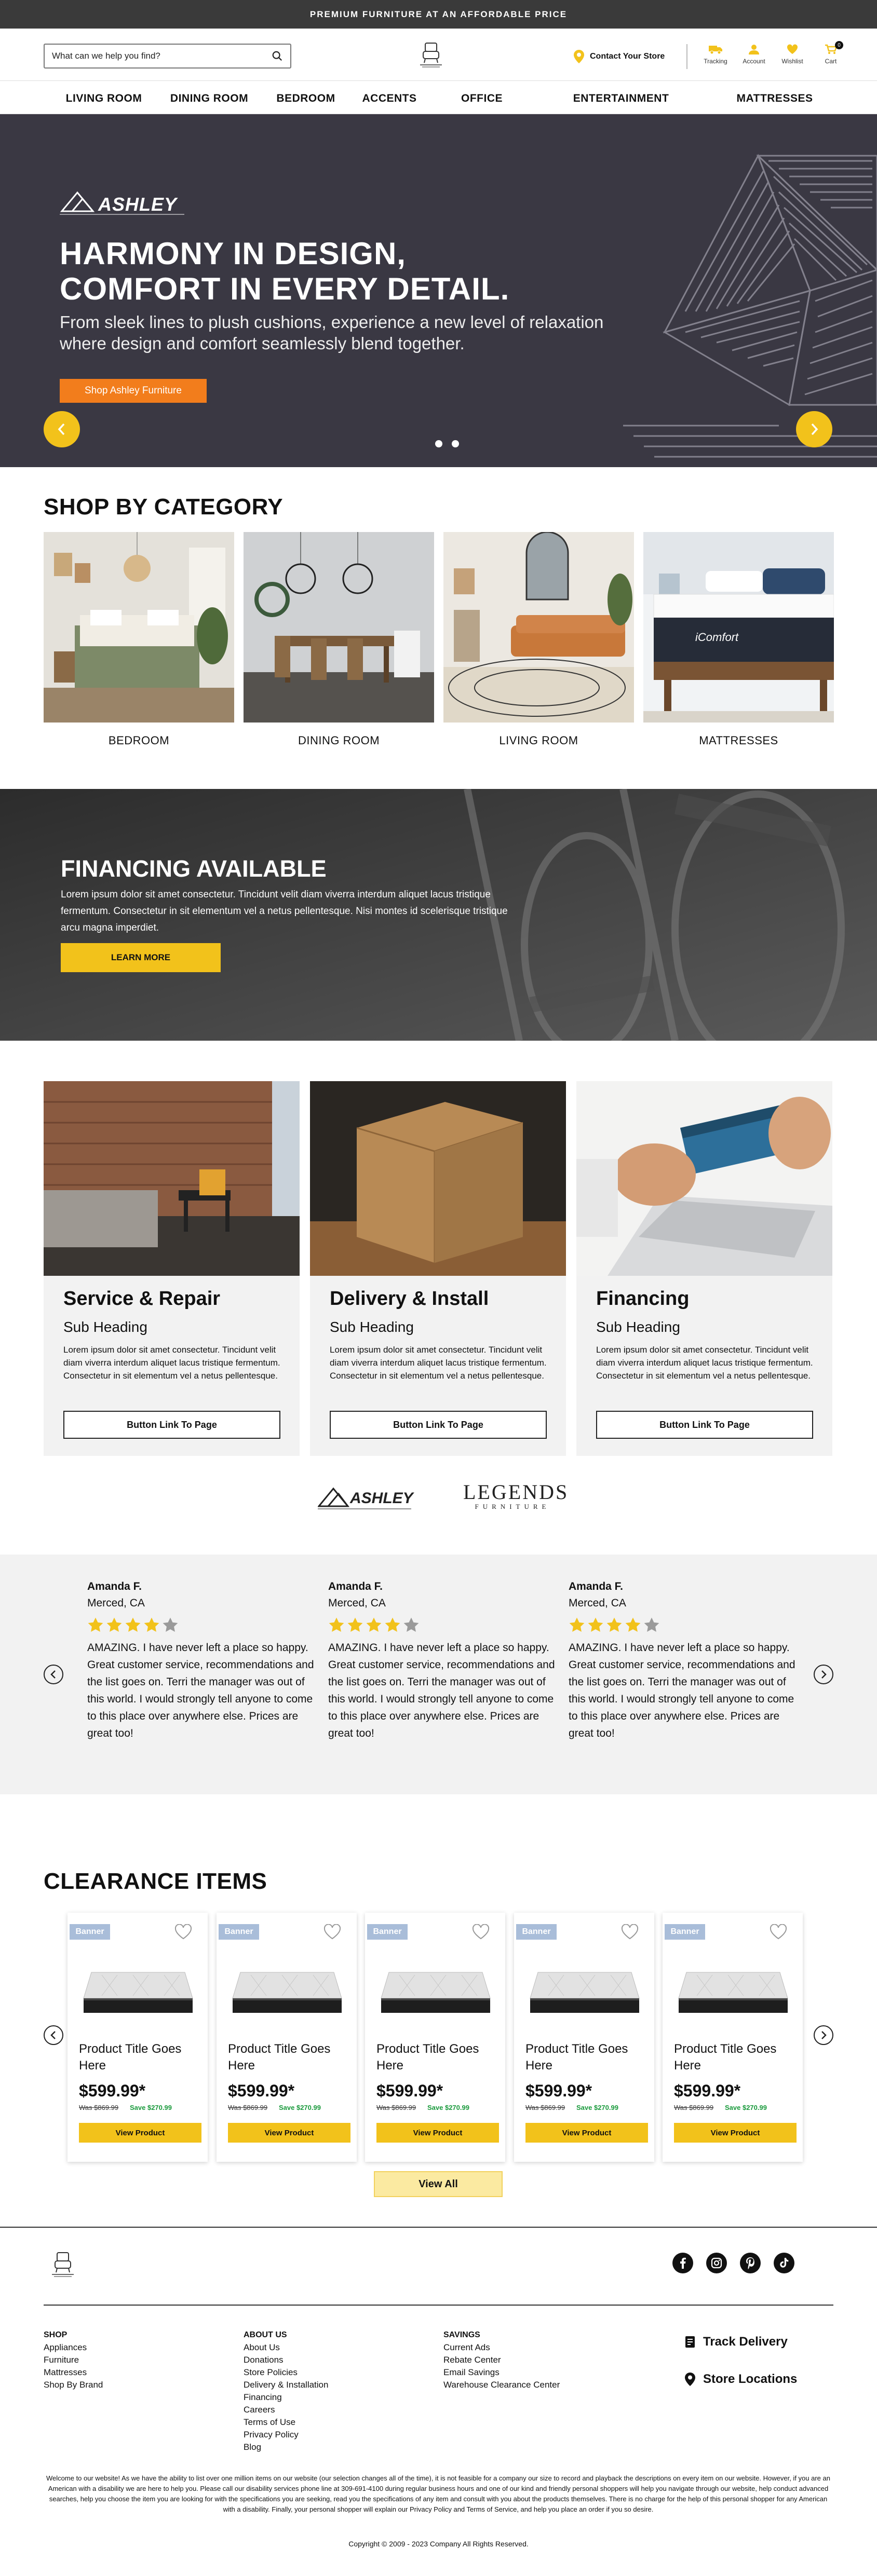 The image size is (877, 2576). Describe the element at coordinates (339, 740) in the screenshot. I see `category-label-dining-room: DINING ROOM` at that location.